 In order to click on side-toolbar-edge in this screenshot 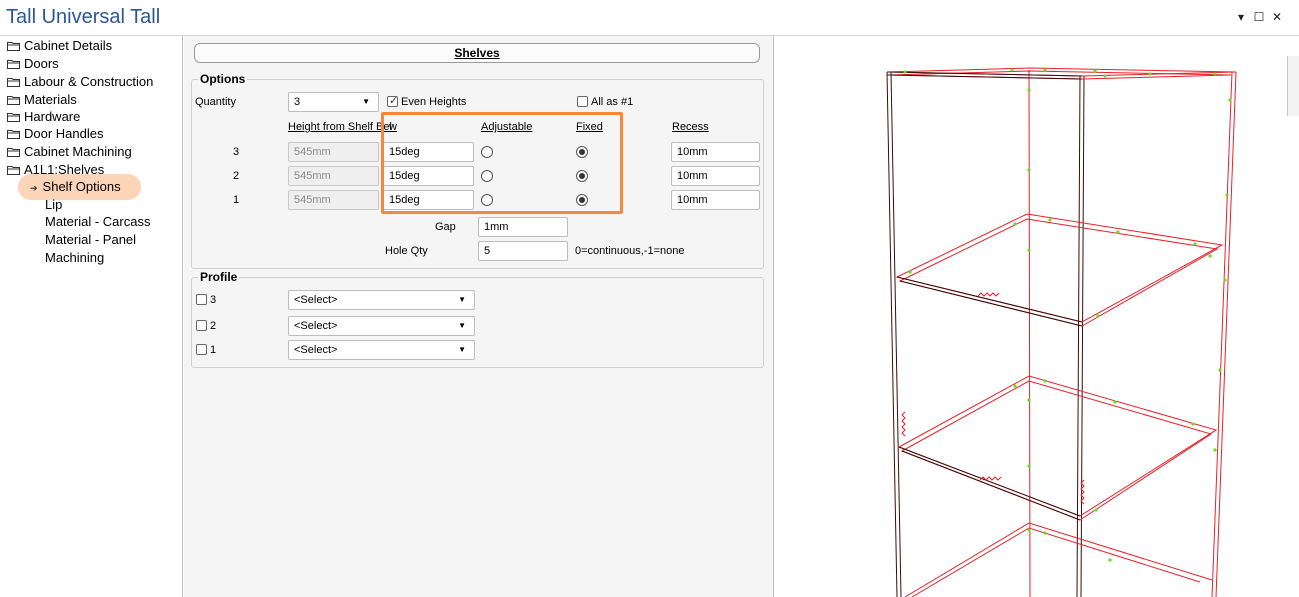, I will do `click(1293, 86)`.